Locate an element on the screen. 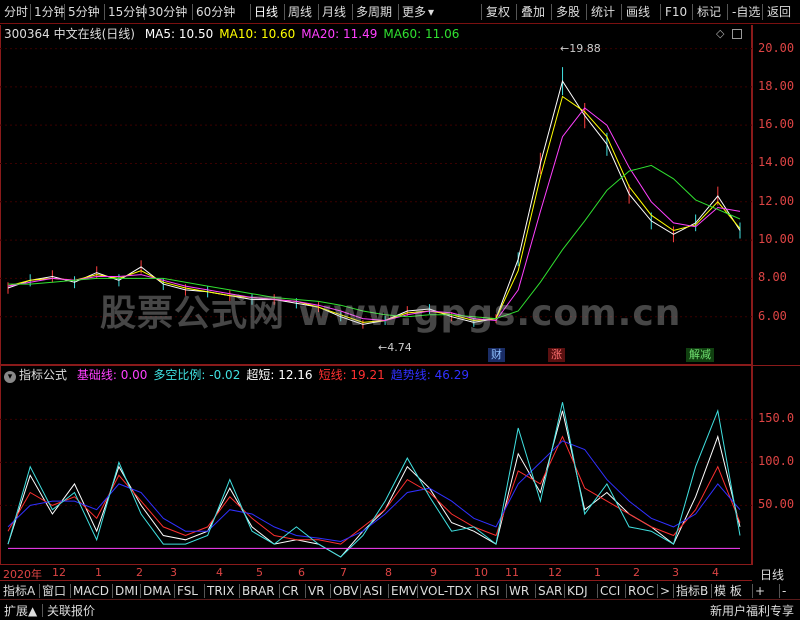 This screenshot has height=620, width=800. period-tab-3: 15分钟 is located at coordinates (127, 12).